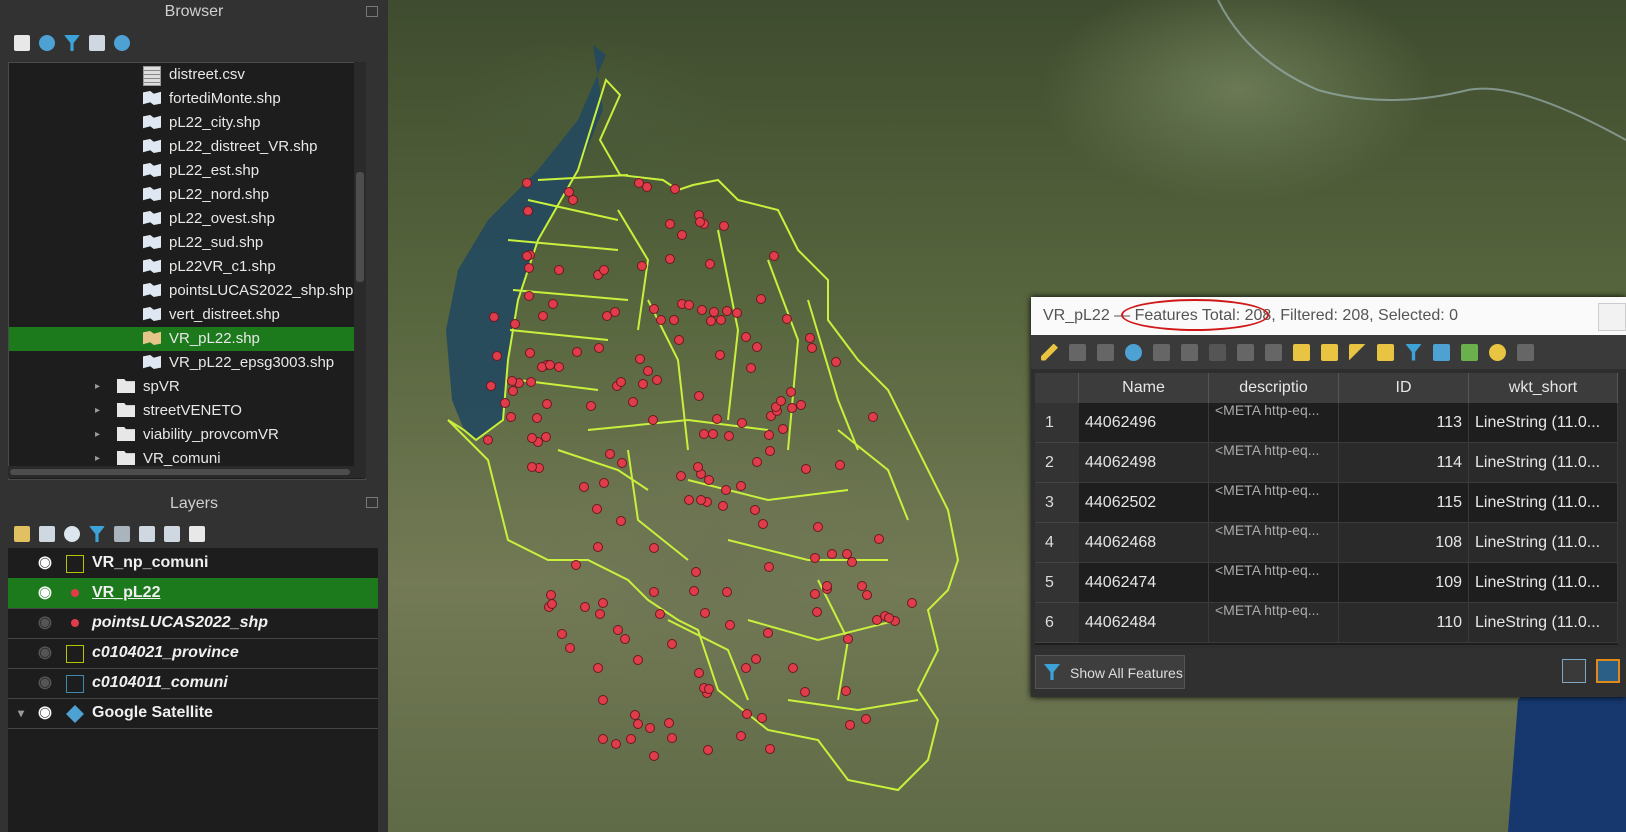  Describe the element at coordinates (72, 534) in the screenshot. I see `visibility-icon` at that location.